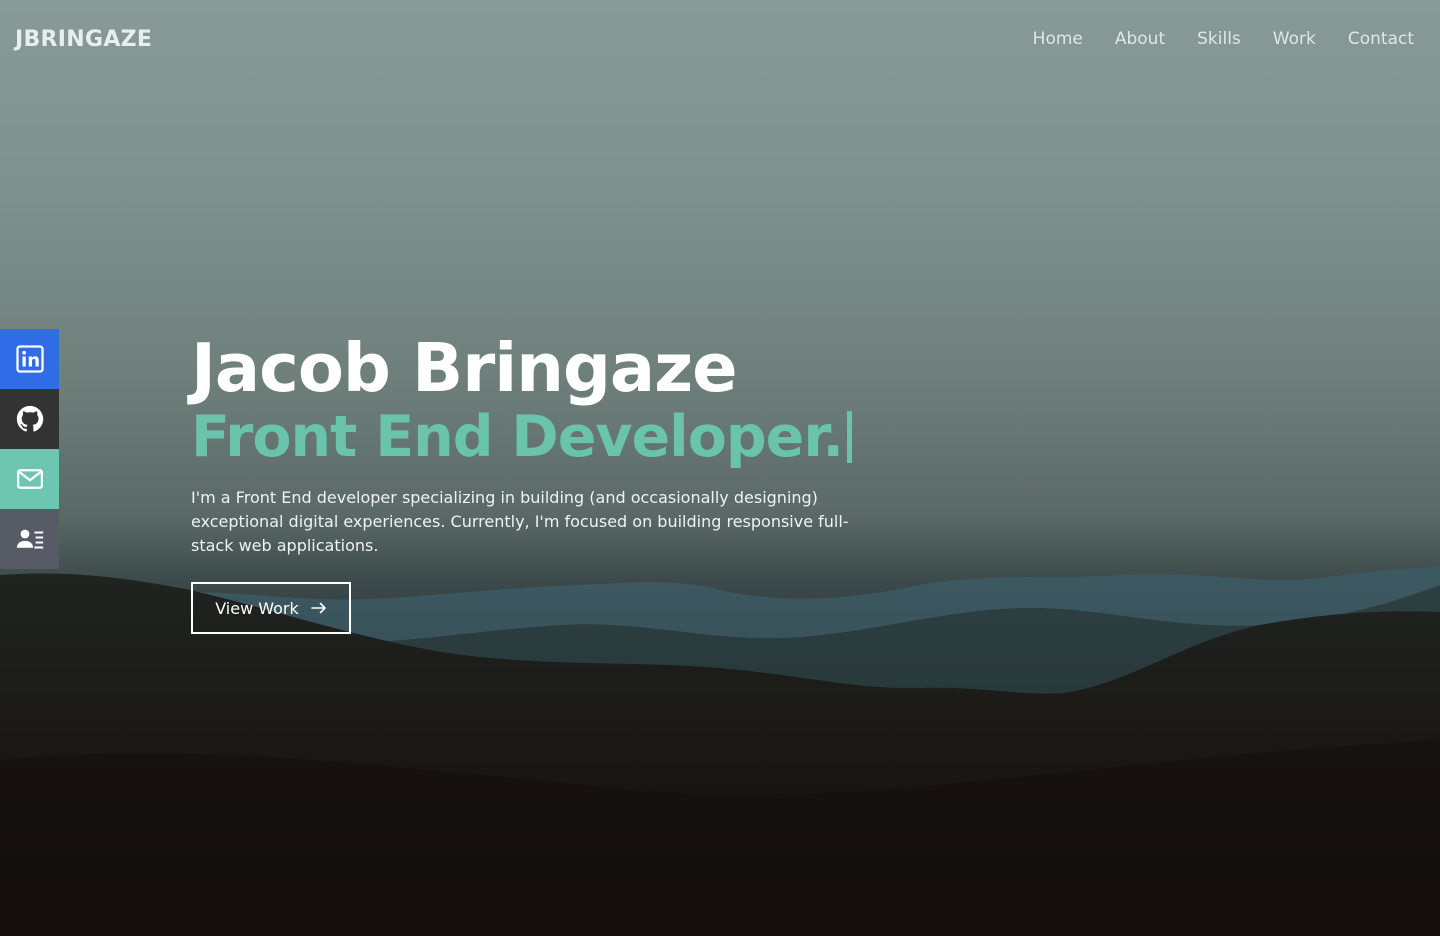  I want to click on arrow-right-icon, so click(318, 608).